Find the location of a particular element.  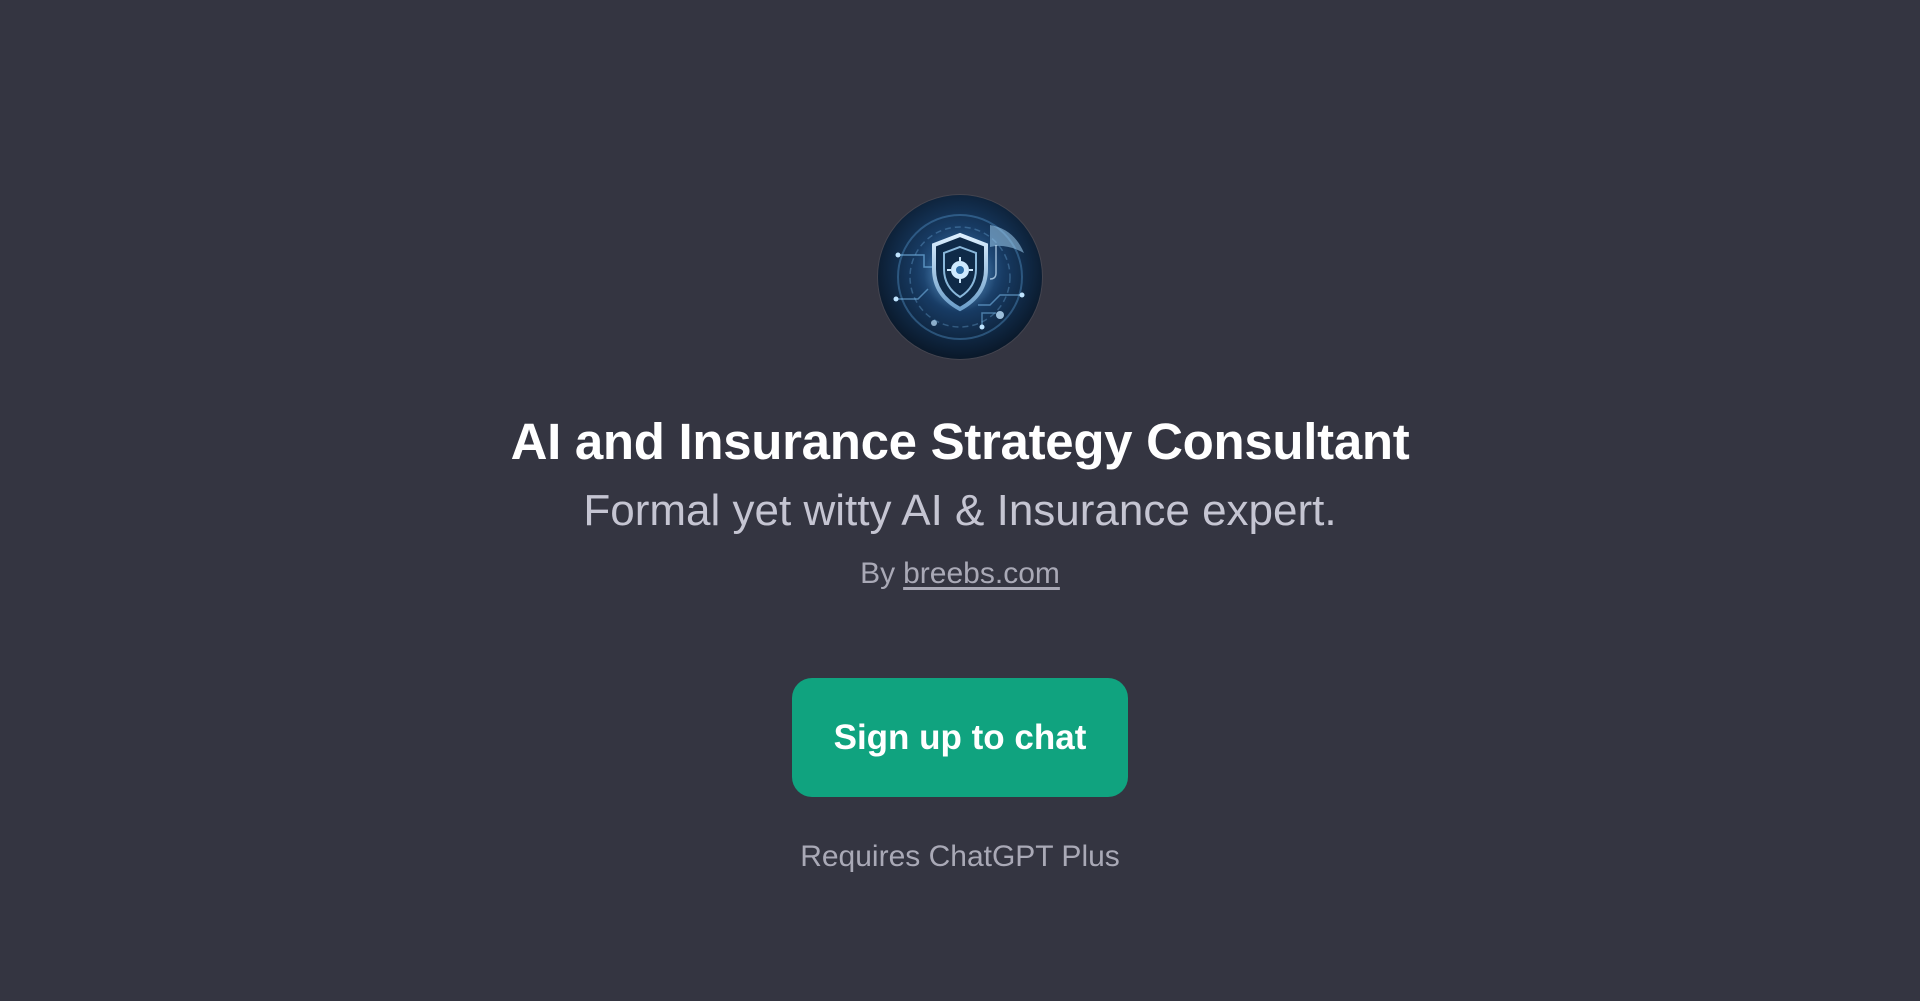

gpt-title: AI and Insurance Strategy Consultant is located at coordinates (960, 441).